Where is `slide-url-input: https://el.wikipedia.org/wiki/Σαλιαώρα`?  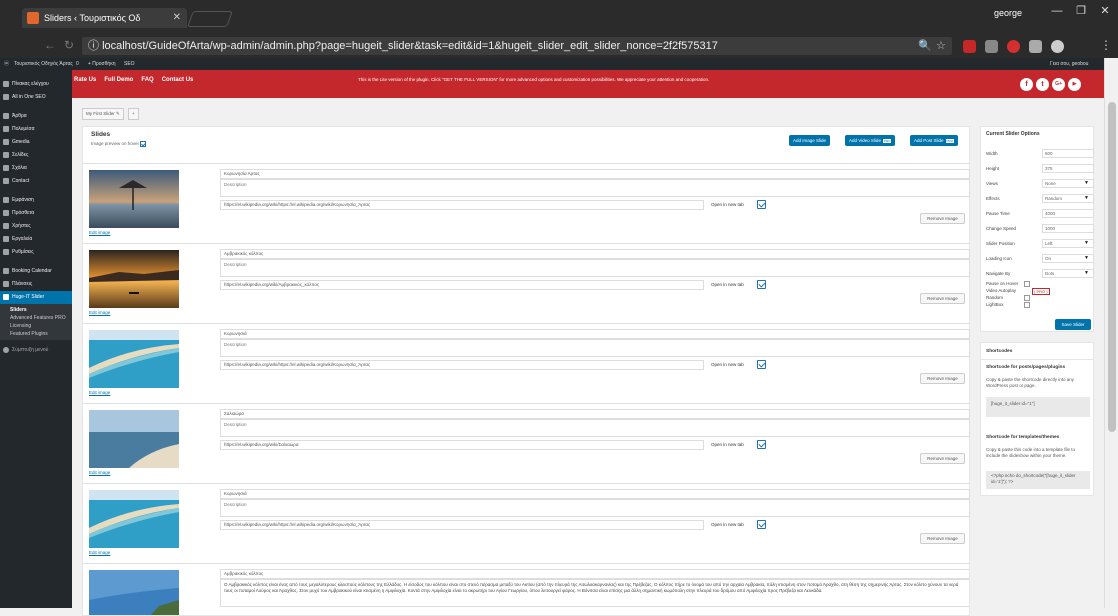 slide-url-input: https://el.wikipedia.org/wiki/Σαλιαώρα is located at coordinates (462, 445).